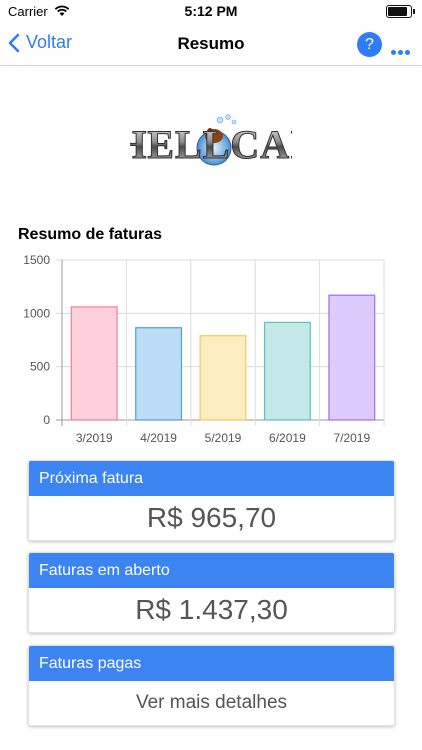 Image resolution: width=422 pixels, height=750 pixels. Describe the element at coordinates (90, 234) in the screenshot. I see `chart-section-title: Resumo de faturas` at that location.